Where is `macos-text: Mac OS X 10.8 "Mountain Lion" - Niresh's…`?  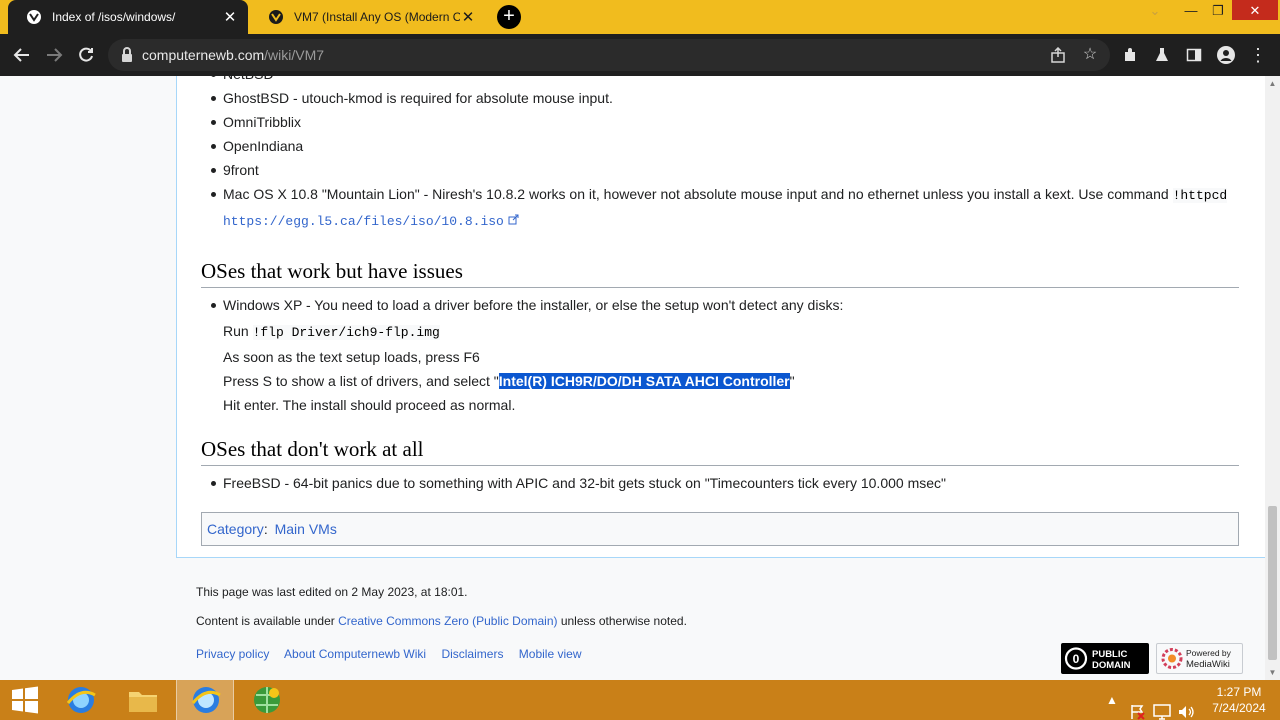 macos-text: Mac OS X 10.8 "Mountain Lion" - Niresh's… is located at coordinates (698, 194).